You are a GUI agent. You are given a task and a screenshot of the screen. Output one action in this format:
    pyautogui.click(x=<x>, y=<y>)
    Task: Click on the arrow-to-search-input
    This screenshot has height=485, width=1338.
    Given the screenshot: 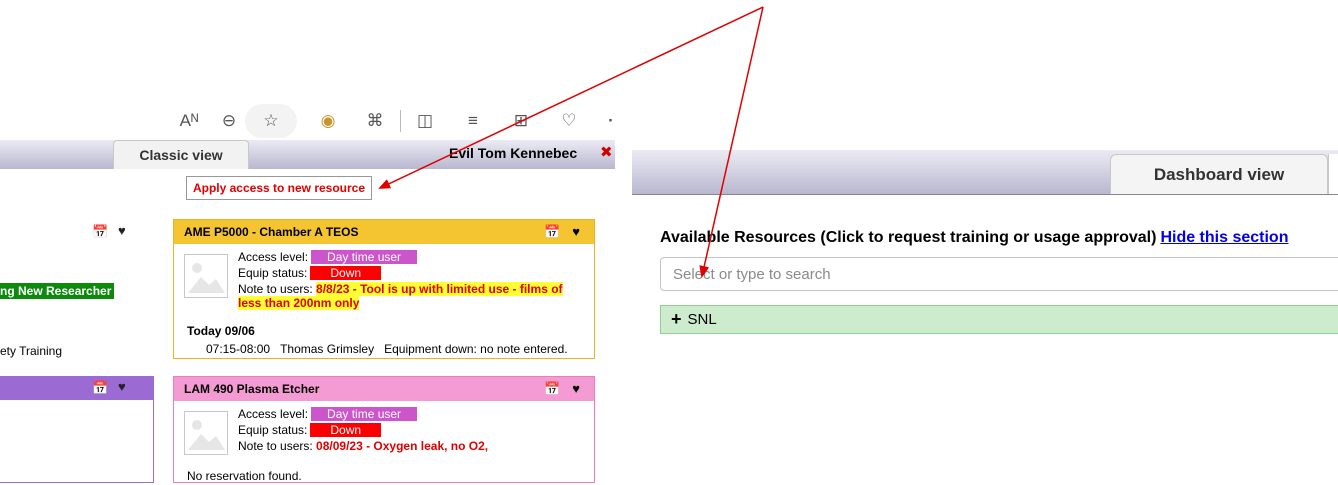 What is the action you would take?
    pyautogui.click(x=731, y=142)
    